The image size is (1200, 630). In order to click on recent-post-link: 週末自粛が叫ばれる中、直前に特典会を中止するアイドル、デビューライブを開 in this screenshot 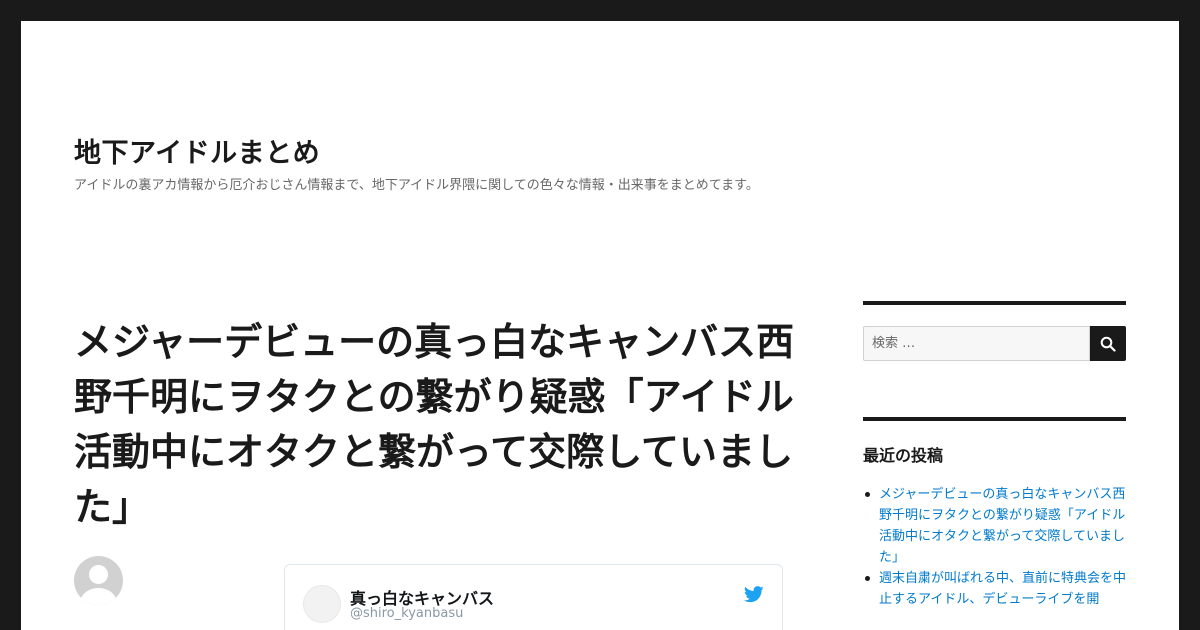, I will do `click(1002, 589)`.